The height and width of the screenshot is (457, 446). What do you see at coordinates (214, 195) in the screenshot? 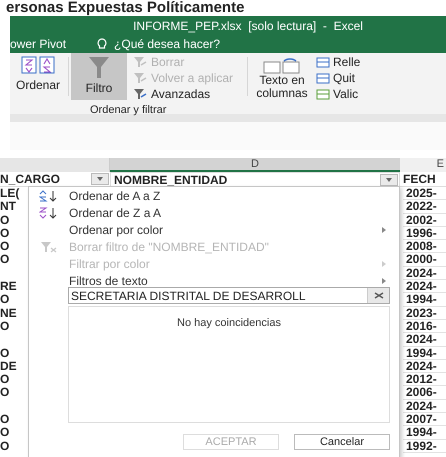
I see `menu-item: Ordenar de A a Z` at bounding box center [214, 195].